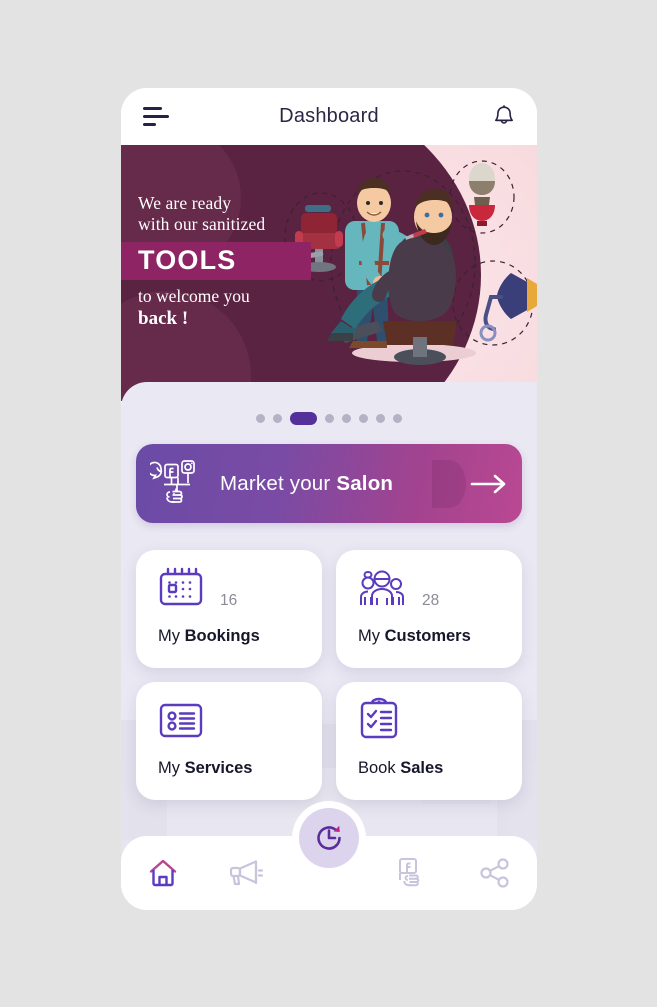 This screenshot has height=1007, width=657. What do you see at coordinates (429, 741) in the screenshot?
I see `tile-book-sales: Book Sales` at bounding box center [429, 741].